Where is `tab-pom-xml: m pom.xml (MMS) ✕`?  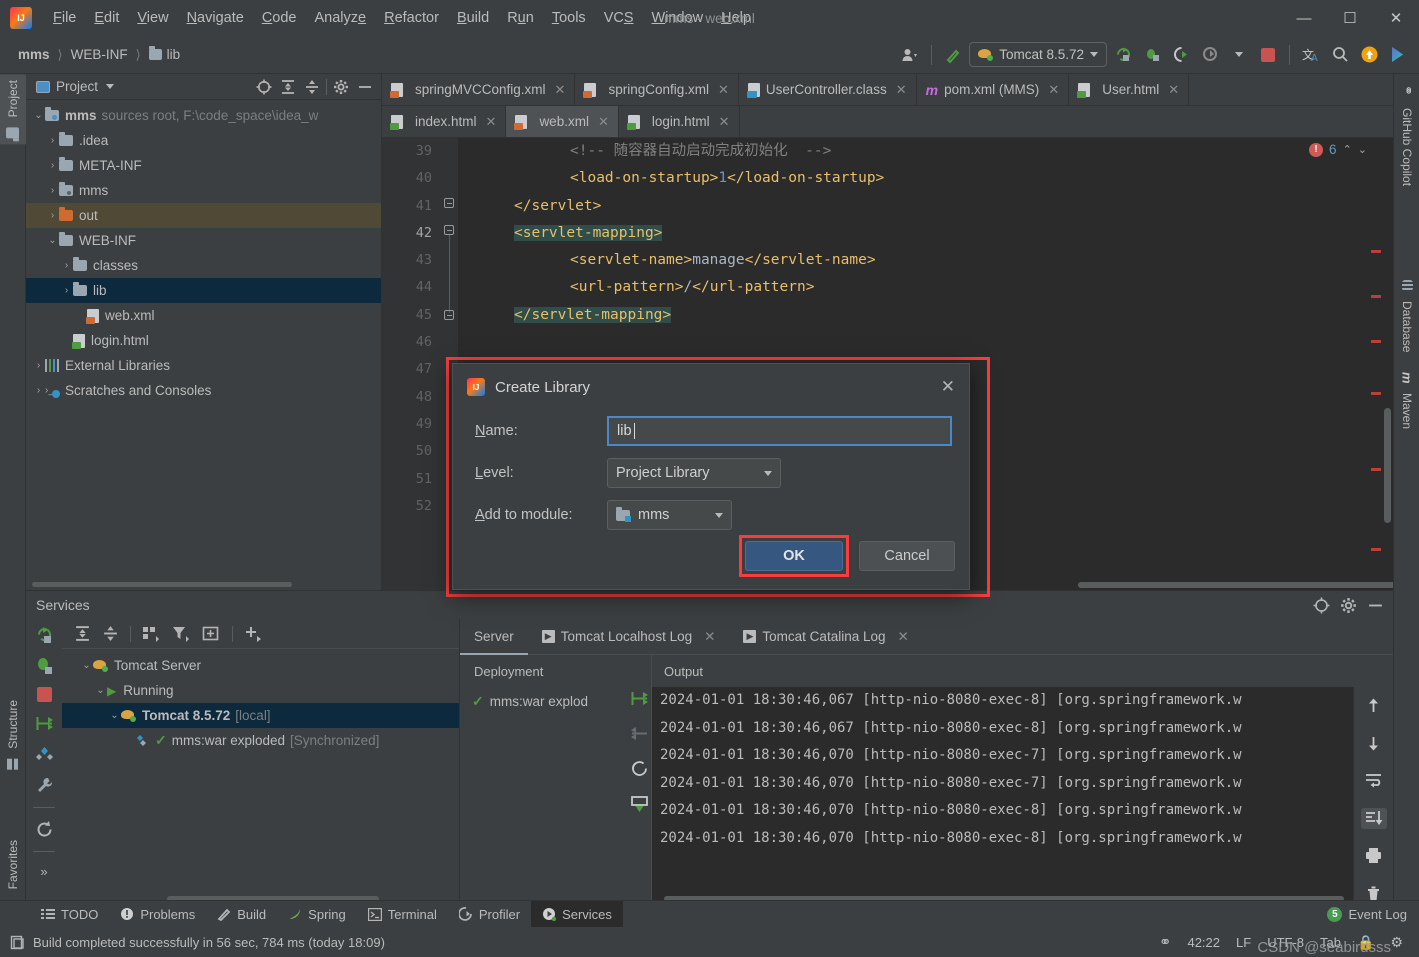
tab-pom-xml: m pom.xml (MMS) ✕ is located at coordinates (993, 89).